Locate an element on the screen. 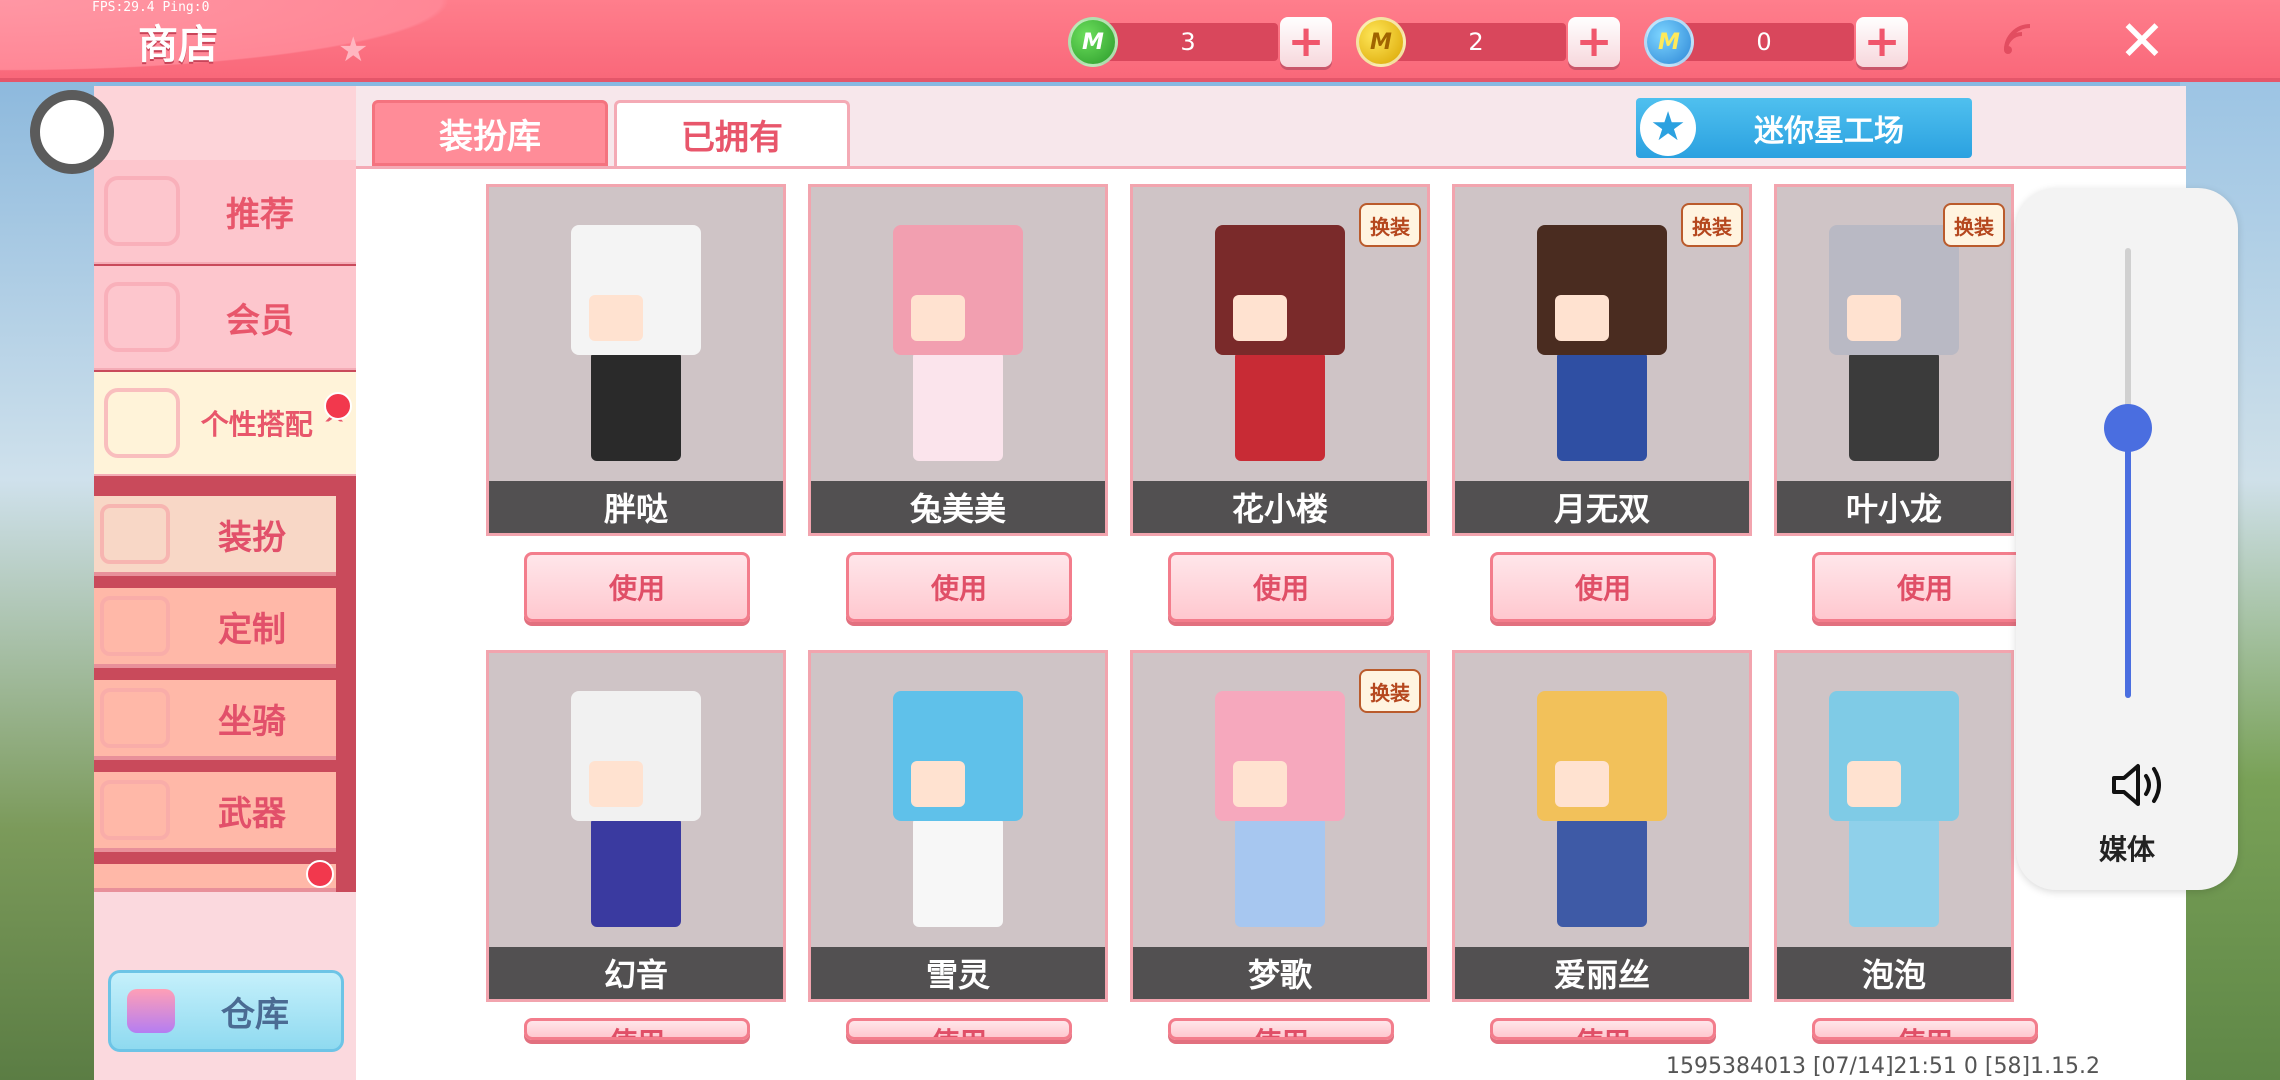 The image size is (2280, 1080). volume-panel: 媒体 is located at coordinates (2127, 539).